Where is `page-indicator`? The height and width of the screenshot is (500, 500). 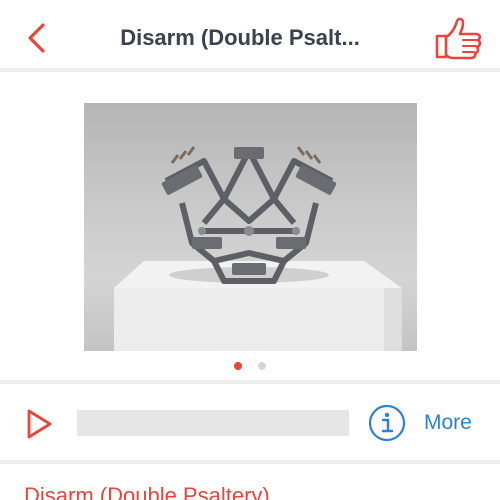 page-indicator is located at coordinates (250, 367).